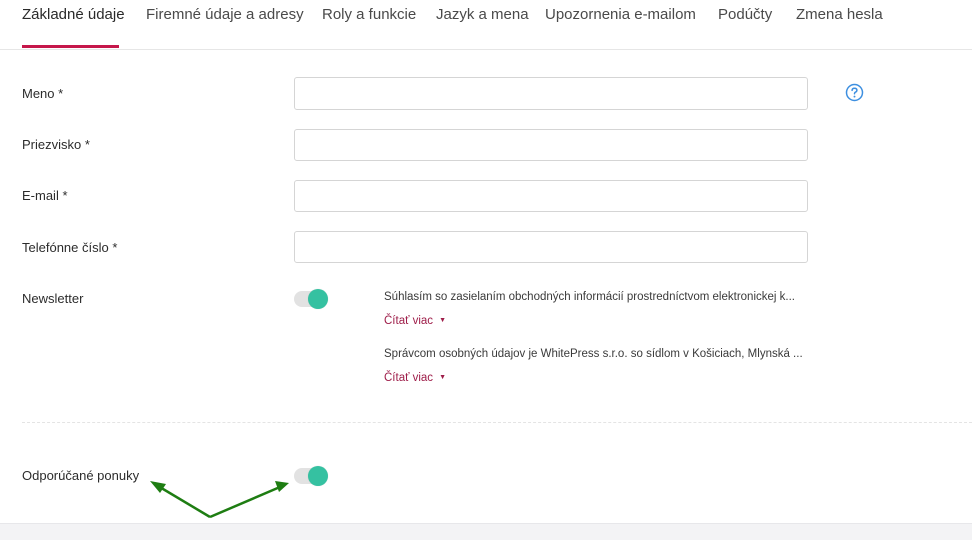  What do you see at coordinates (482, 14) in the screenshot?
I see `tab-language-currency: Jazyk a mena` at bounding box center [482, 14].